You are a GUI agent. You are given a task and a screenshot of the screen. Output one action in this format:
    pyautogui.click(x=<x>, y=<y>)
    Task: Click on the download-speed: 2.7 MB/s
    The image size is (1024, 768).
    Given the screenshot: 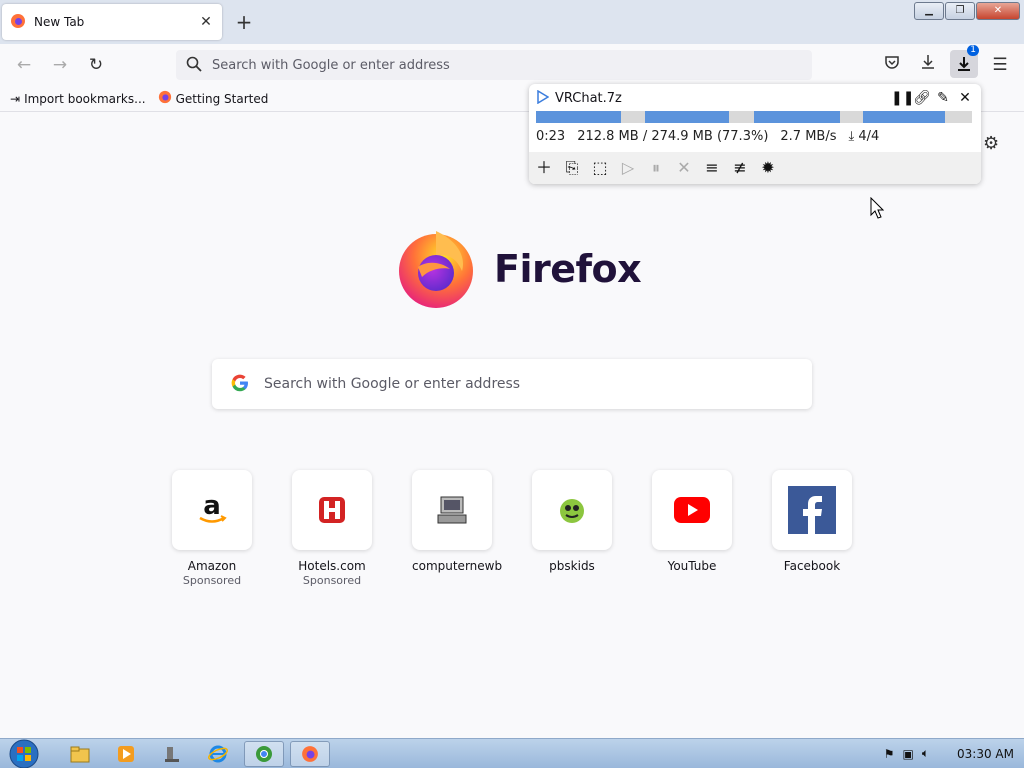 What is the action you would take?
    pyautogui.click(x=808, y=136)
    